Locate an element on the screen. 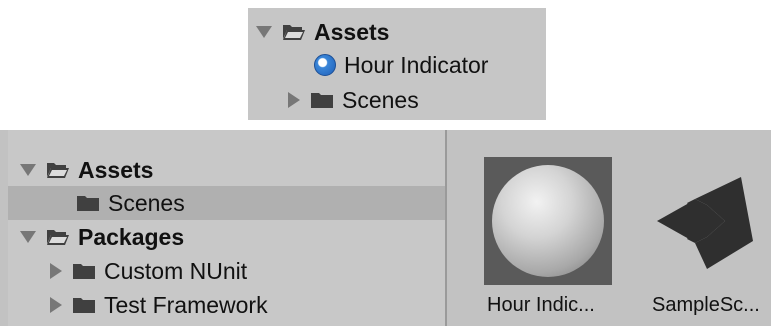 This screenshot has width=771, height=326. top-project-tree: Assets Hour Indicator Scenes is located at coordinates (397, 64).